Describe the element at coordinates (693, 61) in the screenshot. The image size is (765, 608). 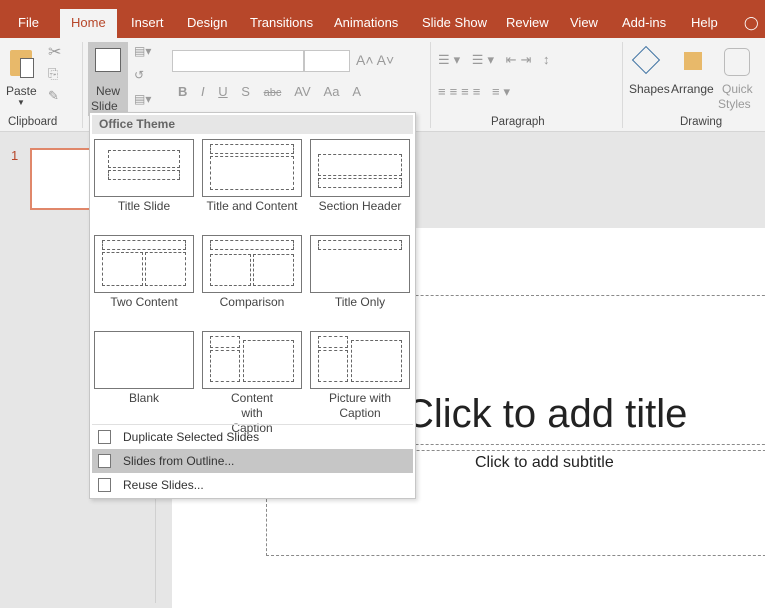
I see `arrange-icon` at that location.